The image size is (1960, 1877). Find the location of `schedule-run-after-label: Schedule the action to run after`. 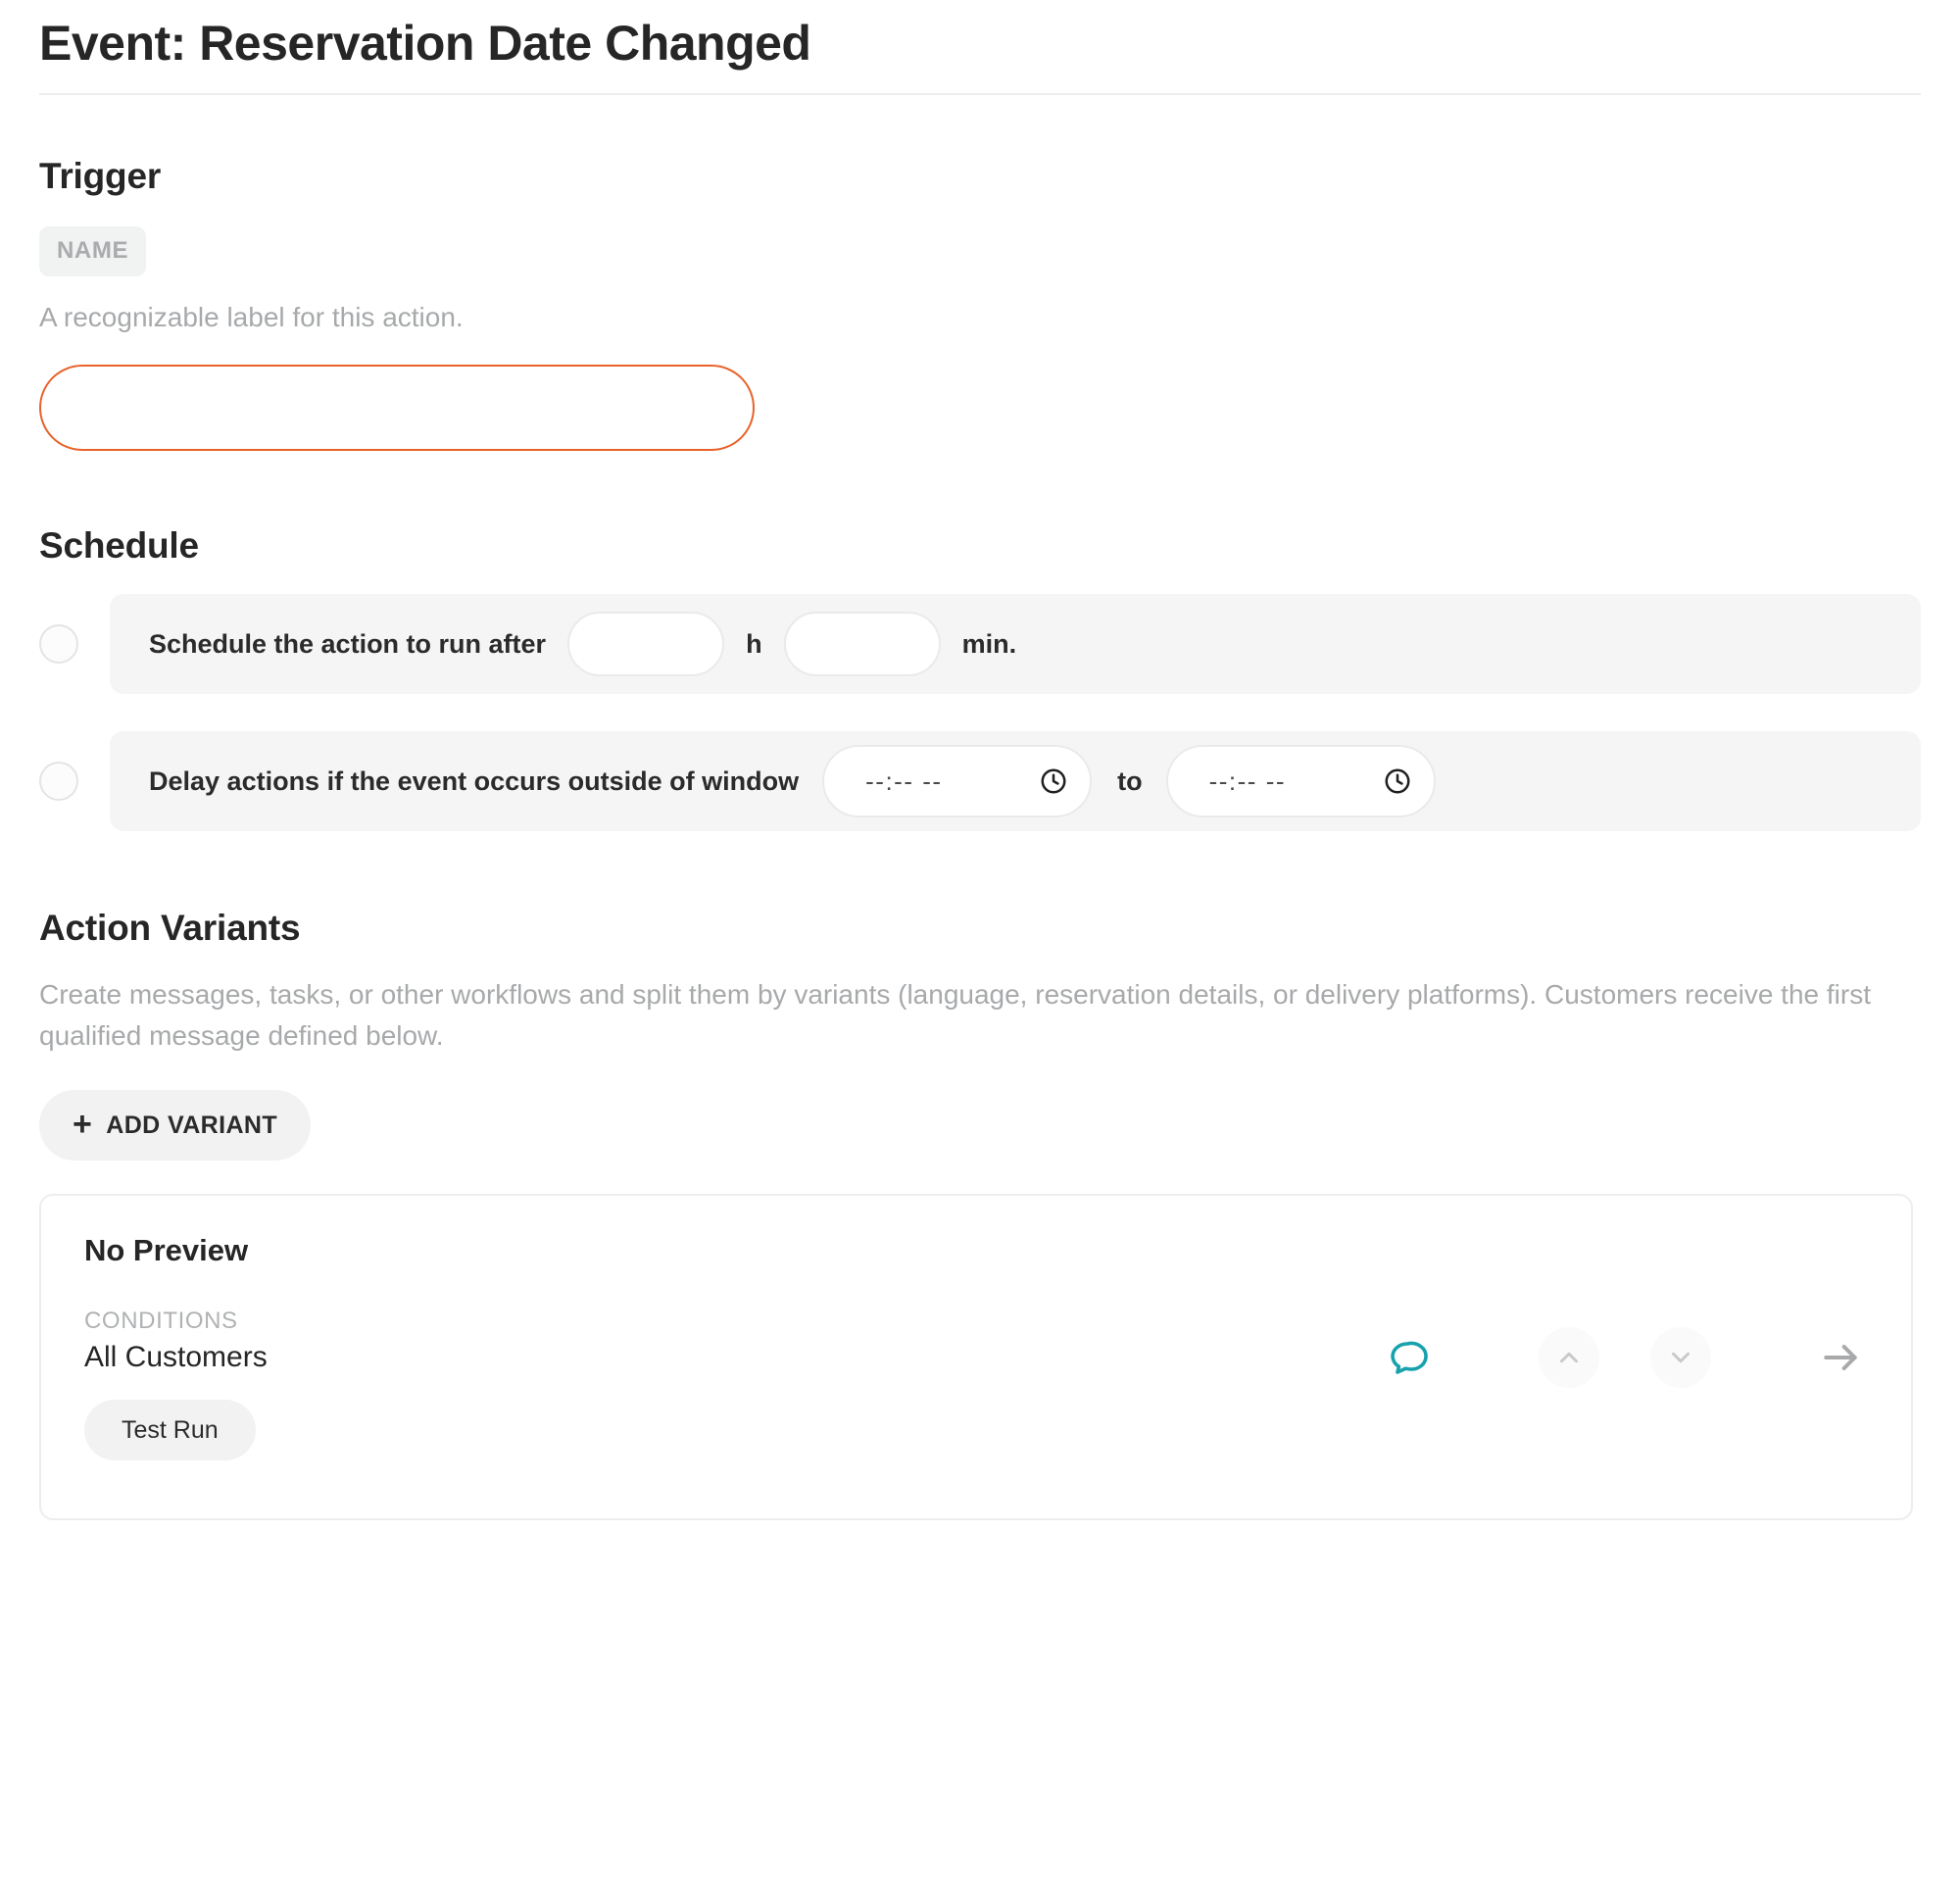

schedule-run-after-label: Schedule the action to run after is located at coordinates (348, 643).